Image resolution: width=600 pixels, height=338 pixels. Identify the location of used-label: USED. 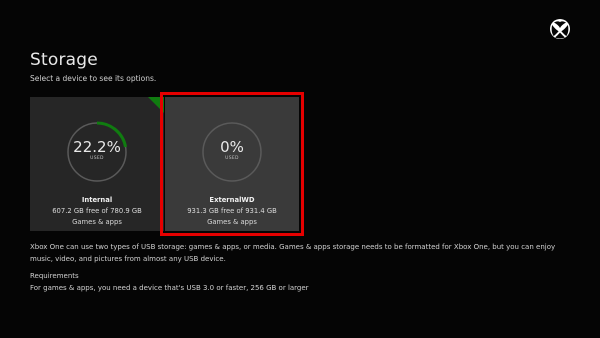
(97, 158).